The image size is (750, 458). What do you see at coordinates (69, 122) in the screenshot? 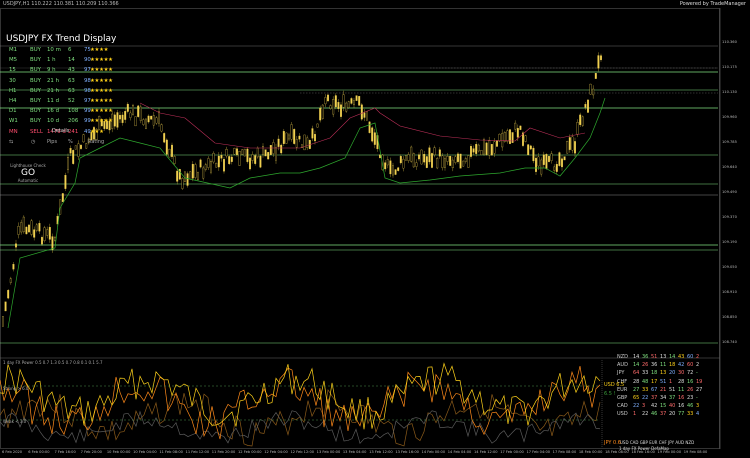
I see `trend-row-w1: W1 BUY 10 d 206 99 ★★★★★` at bounding box center [69, 122].